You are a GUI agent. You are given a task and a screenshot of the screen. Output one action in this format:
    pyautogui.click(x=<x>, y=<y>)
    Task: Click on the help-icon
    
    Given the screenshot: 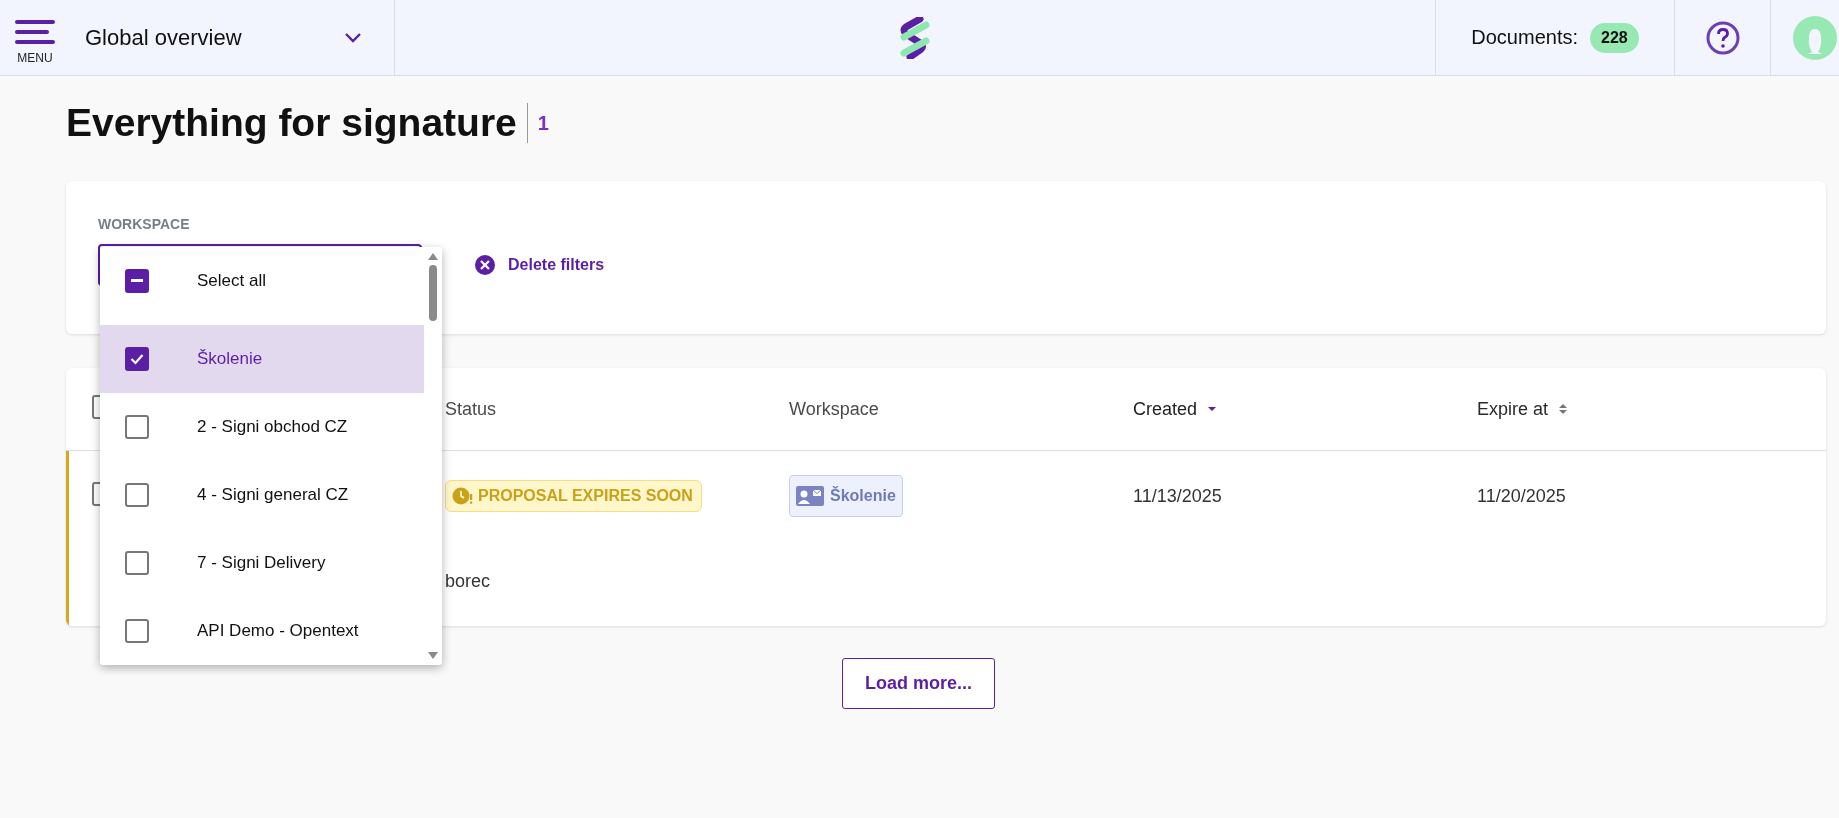 What is the action you would take?
    pyautogui.click(x=1722, y=37)
    